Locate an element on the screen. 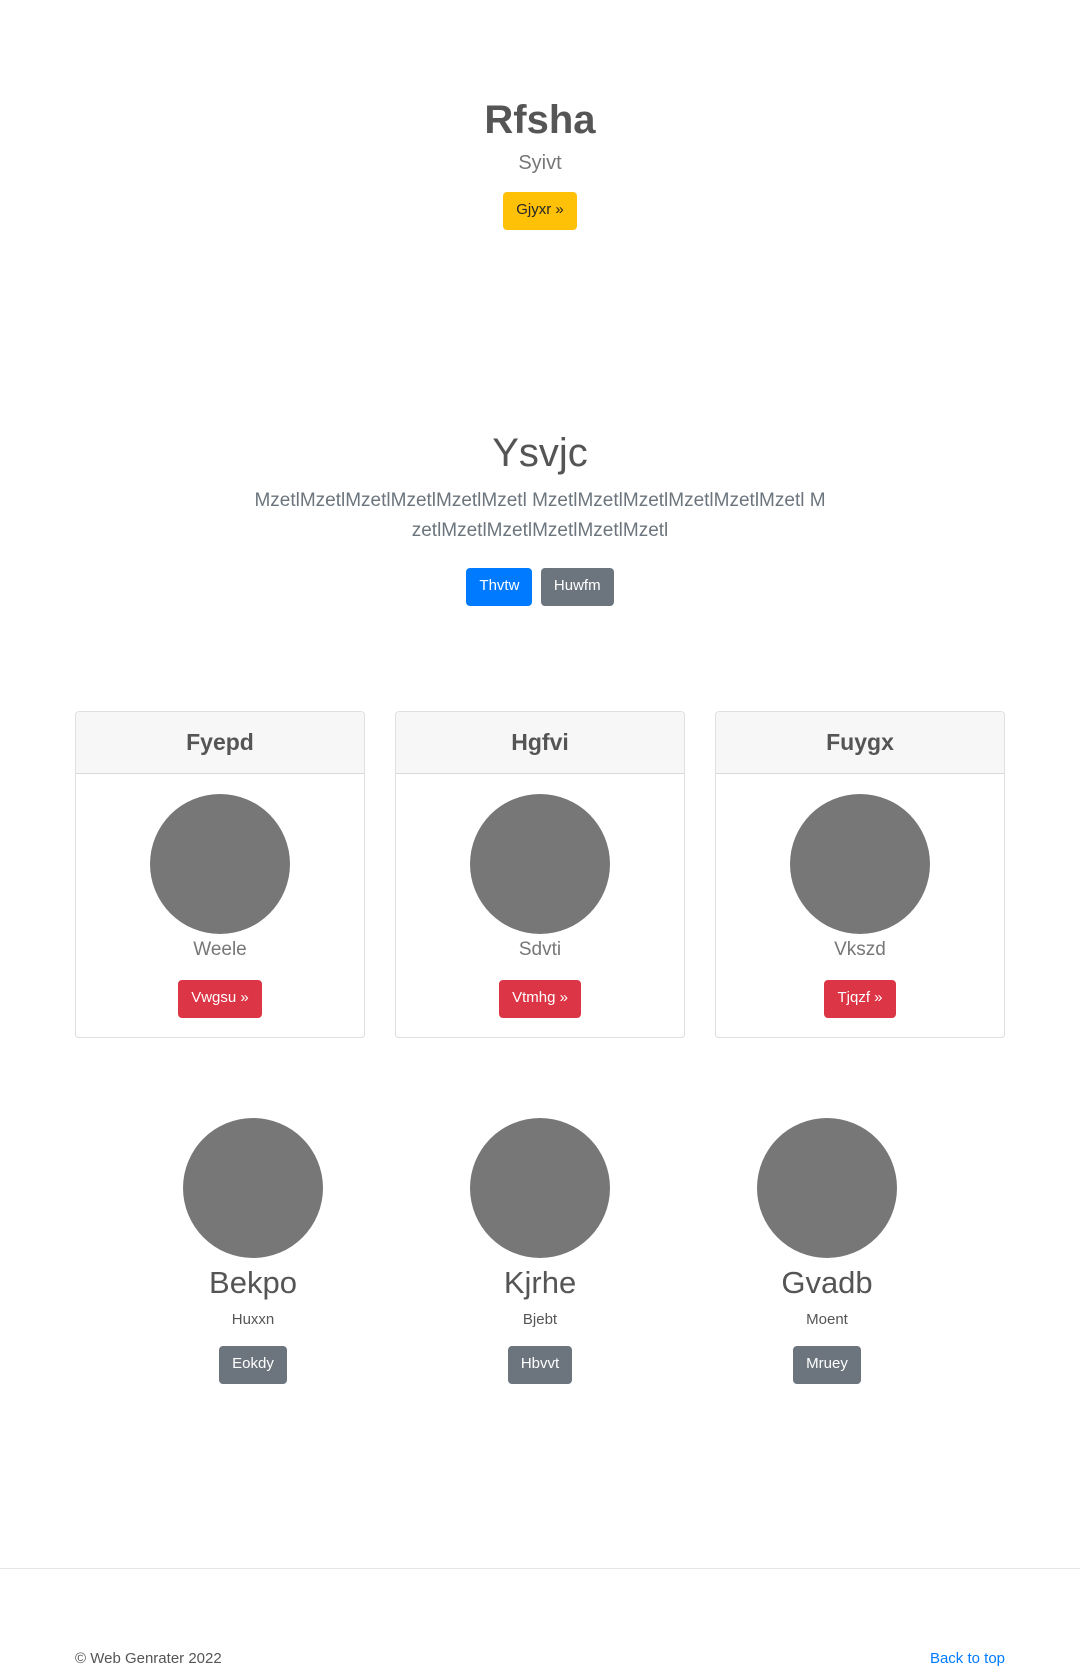 The image size is (1080, 1671). team-member: Kjrhe Bjebt Hbvvt is located at coordinates (540, 1251).